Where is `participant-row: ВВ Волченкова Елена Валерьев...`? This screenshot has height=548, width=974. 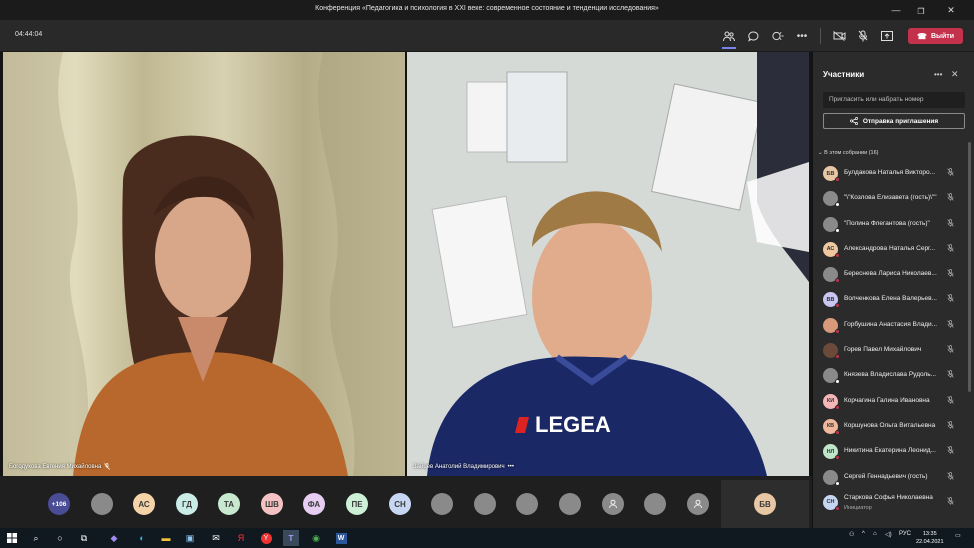 participant-row: ВВ Волченкова Елена Валерьев... is located at coordinates (892, 299).